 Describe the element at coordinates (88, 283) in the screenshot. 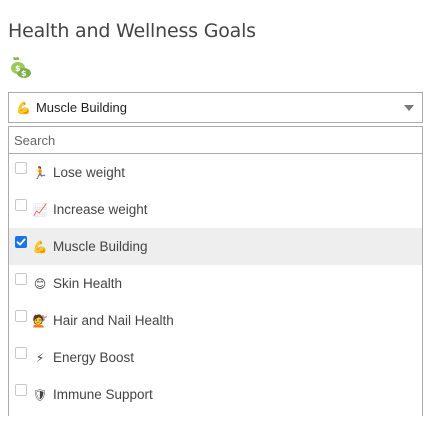

I see `option-label: Skin Health` at that location.